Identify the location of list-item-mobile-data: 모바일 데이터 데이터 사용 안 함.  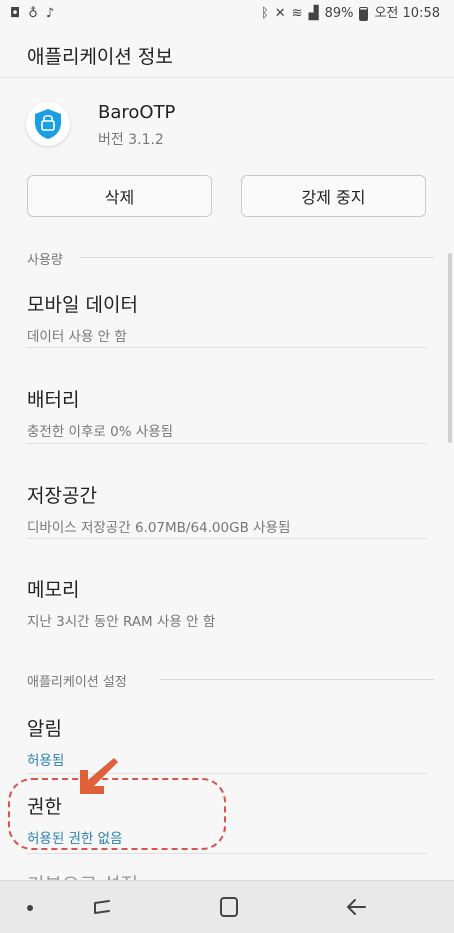
(227, 317).